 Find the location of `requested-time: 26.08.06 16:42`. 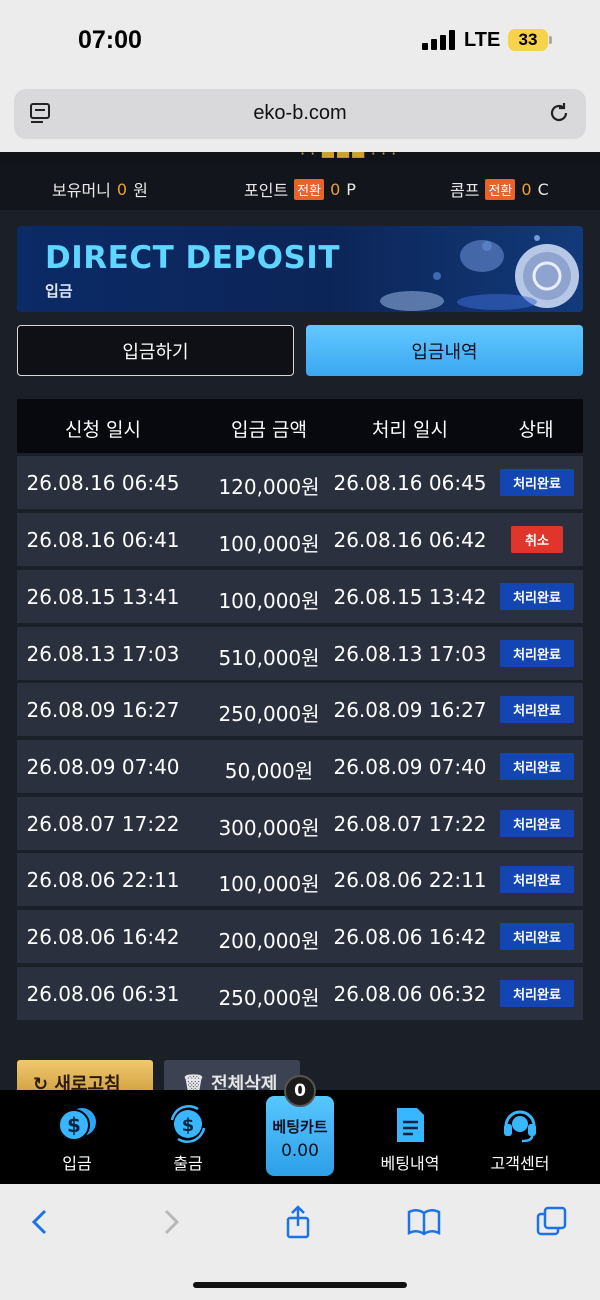

requested-time: 26.08.06 16:42 is located at coordinates (103, 937).